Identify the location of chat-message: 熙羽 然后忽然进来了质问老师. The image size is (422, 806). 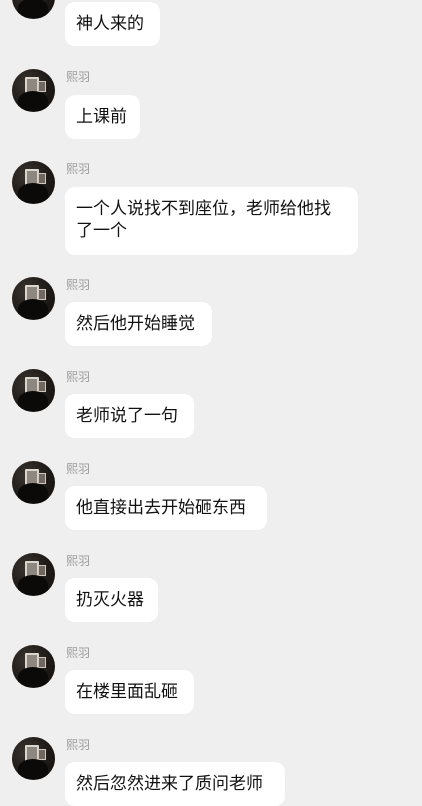
(211, 771).